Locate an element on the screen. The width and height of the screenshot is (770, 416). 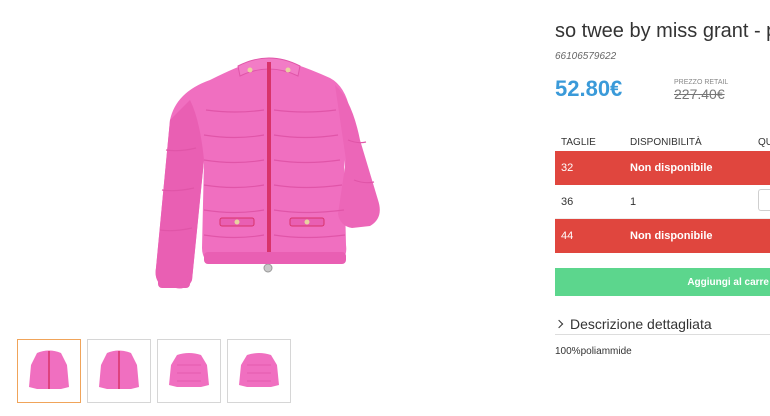
size-table-header: TAGLIE DISPONIBILITÀ QU is located at coordinates (662, 142).